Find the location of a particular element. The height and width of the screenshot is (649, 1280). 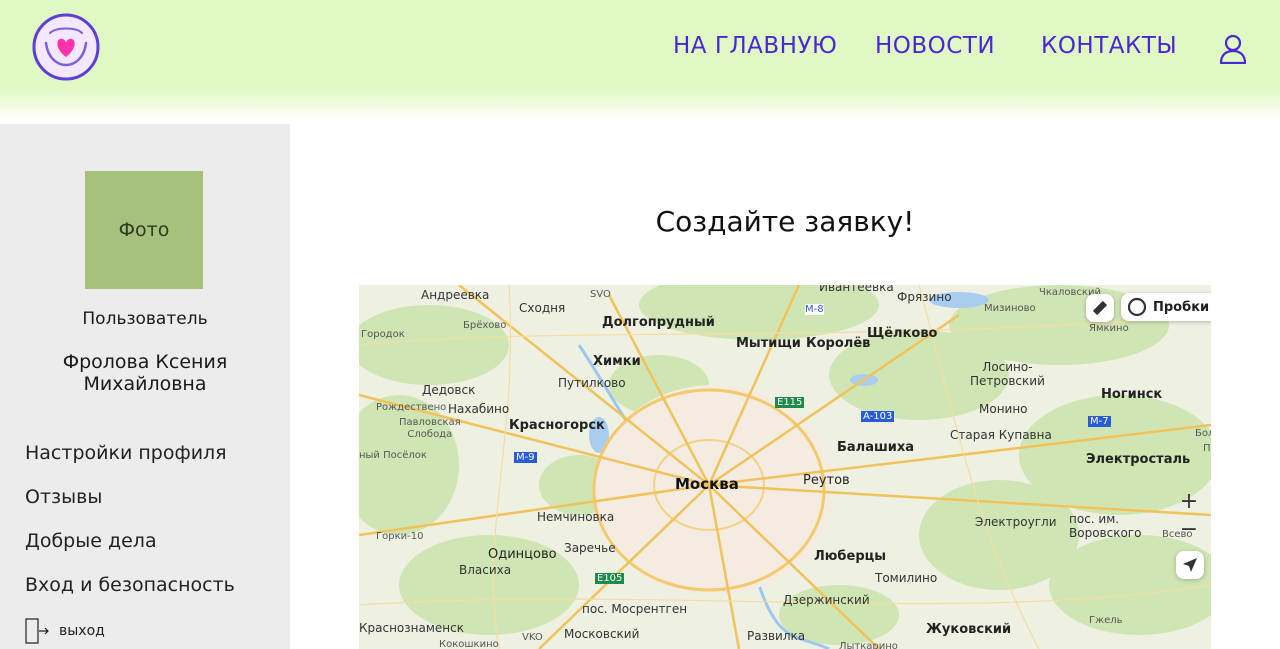

map-label: Бол is located at coordinates (1203, 433).